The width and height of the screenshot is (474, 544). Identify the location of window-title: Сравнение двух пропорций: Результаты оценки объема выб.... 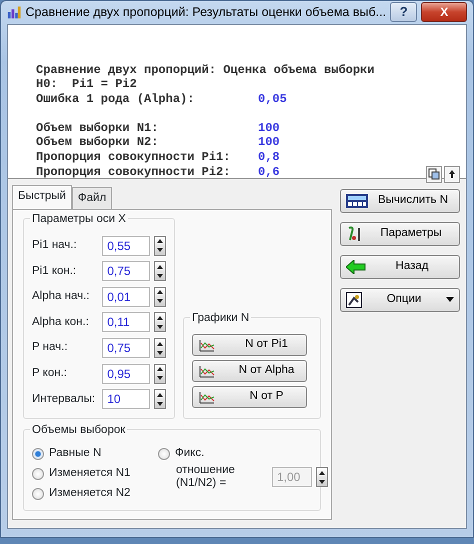
(206, 12).